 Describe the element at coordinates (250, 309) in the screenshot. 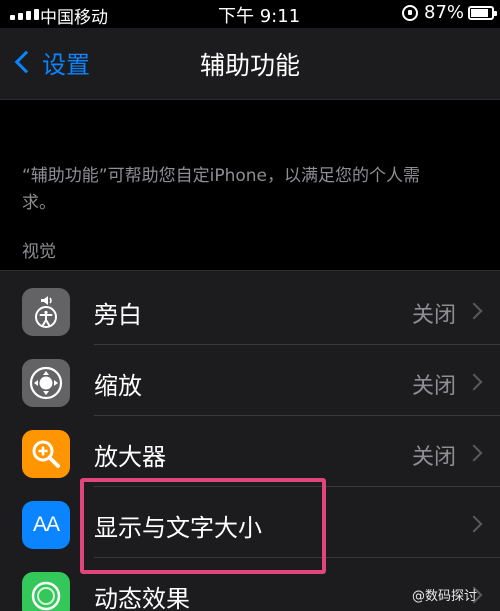

I see `list-item-voiceover: 旁白 关闭` at that location.